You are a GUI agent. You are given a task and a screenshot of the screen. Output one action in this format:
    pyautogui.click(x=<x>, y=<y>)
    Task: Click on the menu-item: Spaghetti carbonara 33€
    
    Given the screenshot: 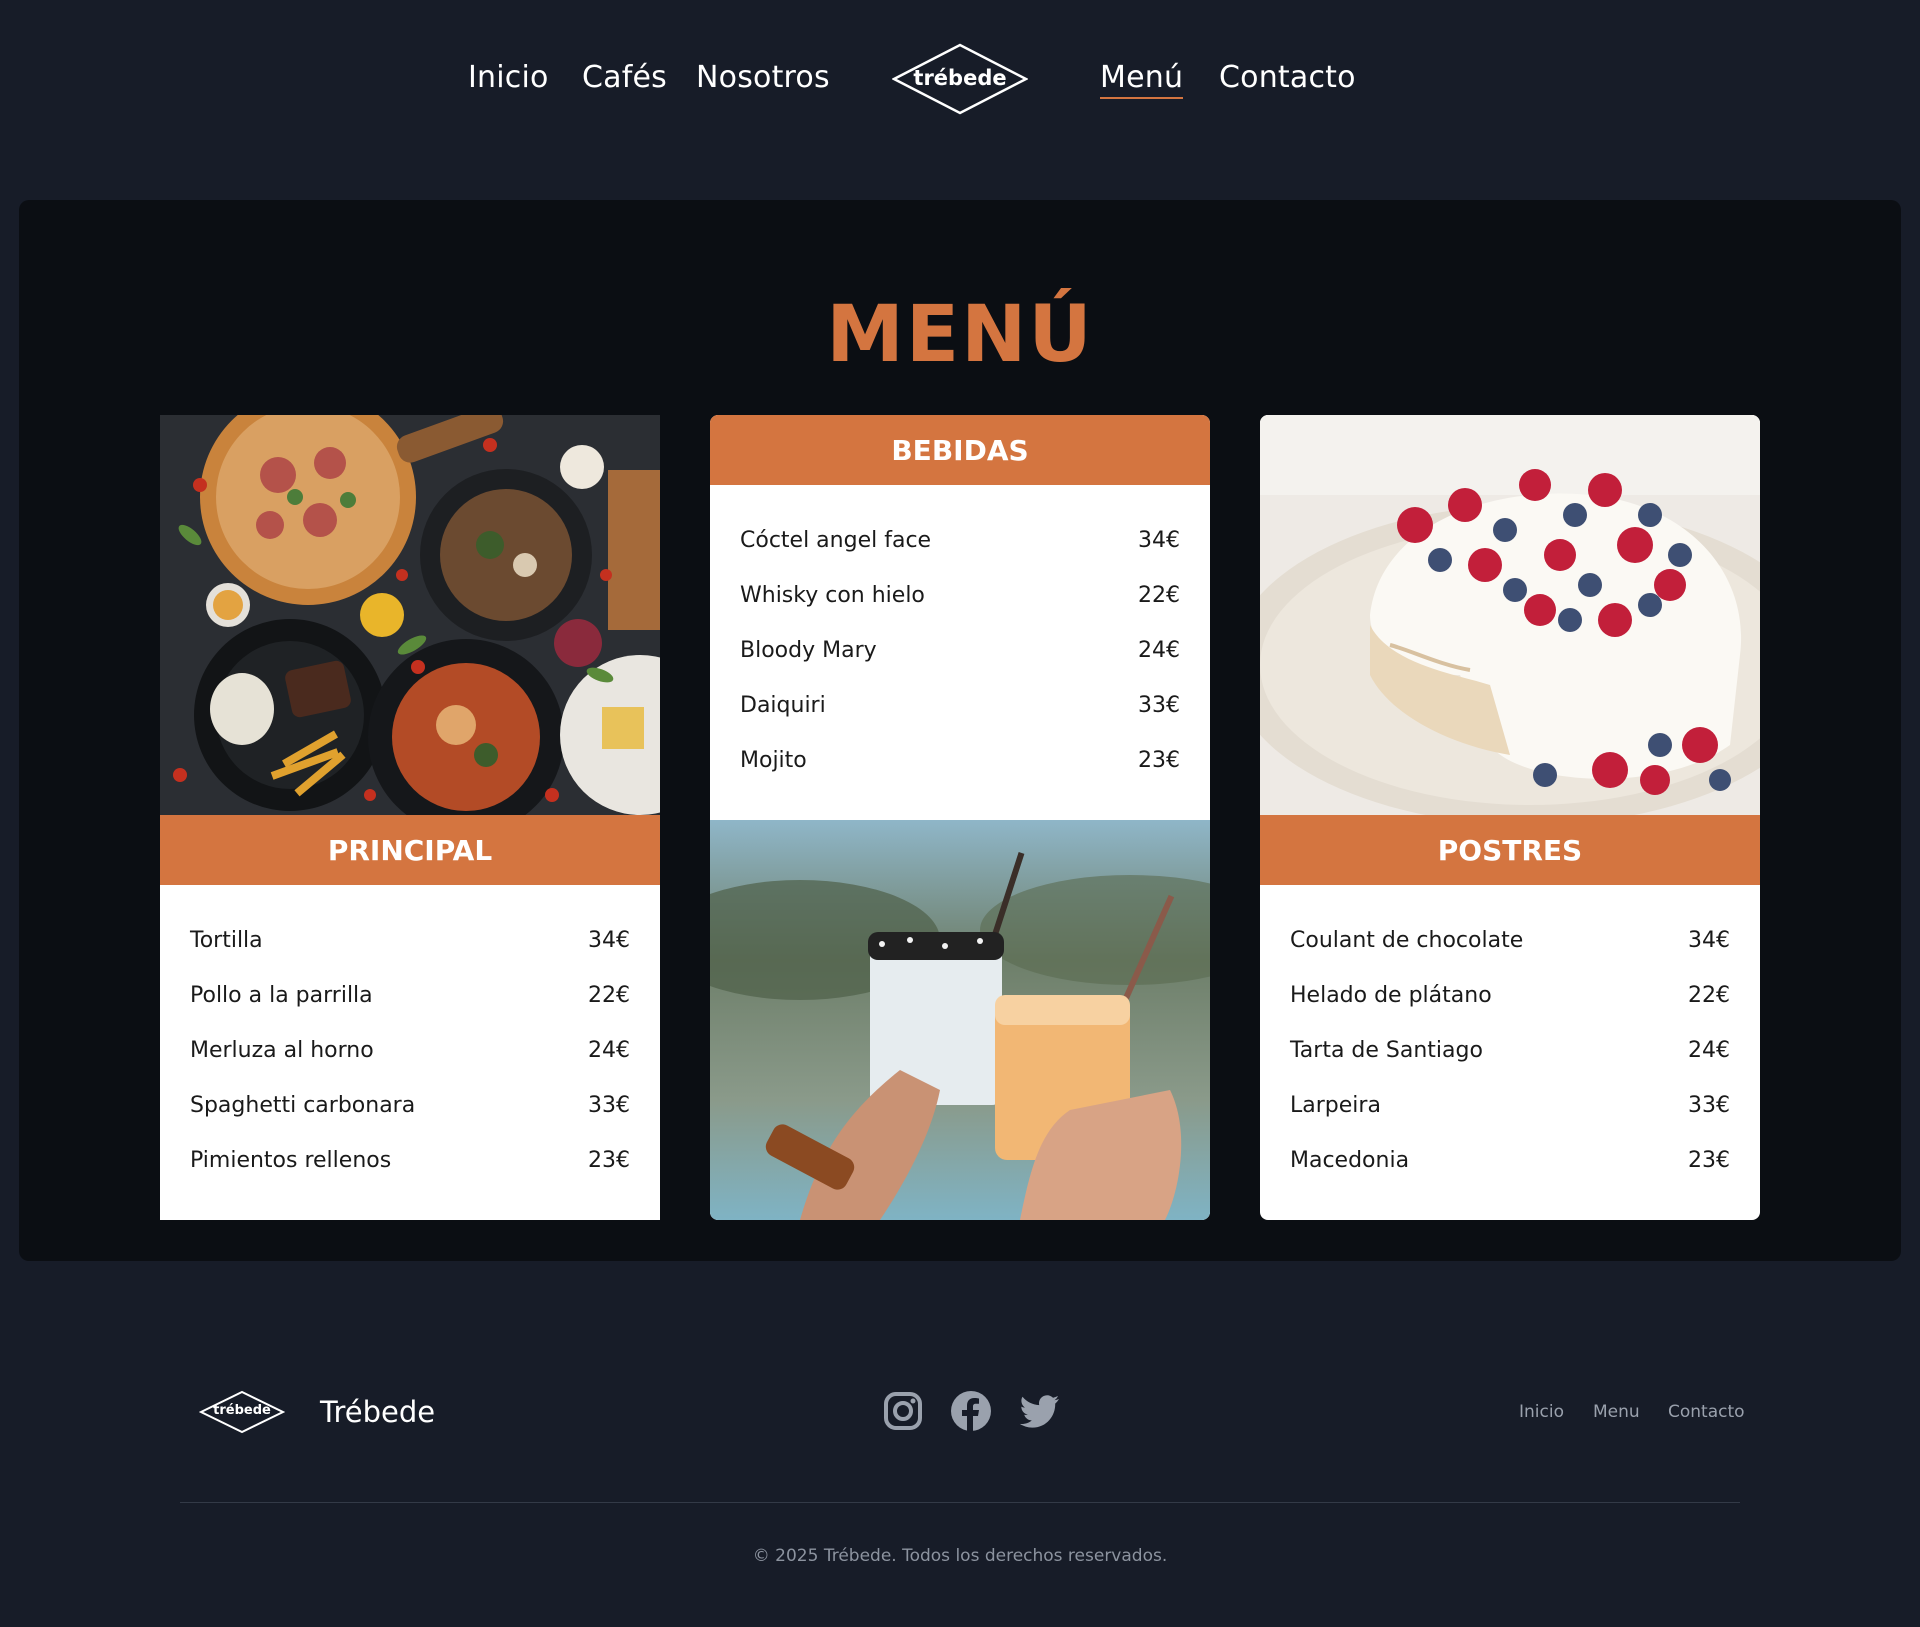 What is the action you would take?
    pyautogui.click(x=410, y=1105)
    